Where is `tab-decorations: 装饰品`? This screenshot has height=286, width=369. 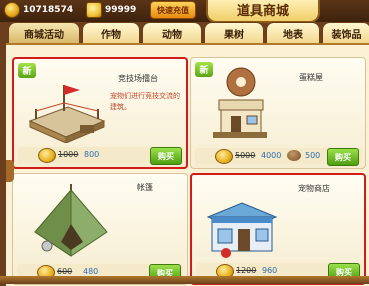 tab-decorations: 装饰品 is located at coordinates (345, 32).